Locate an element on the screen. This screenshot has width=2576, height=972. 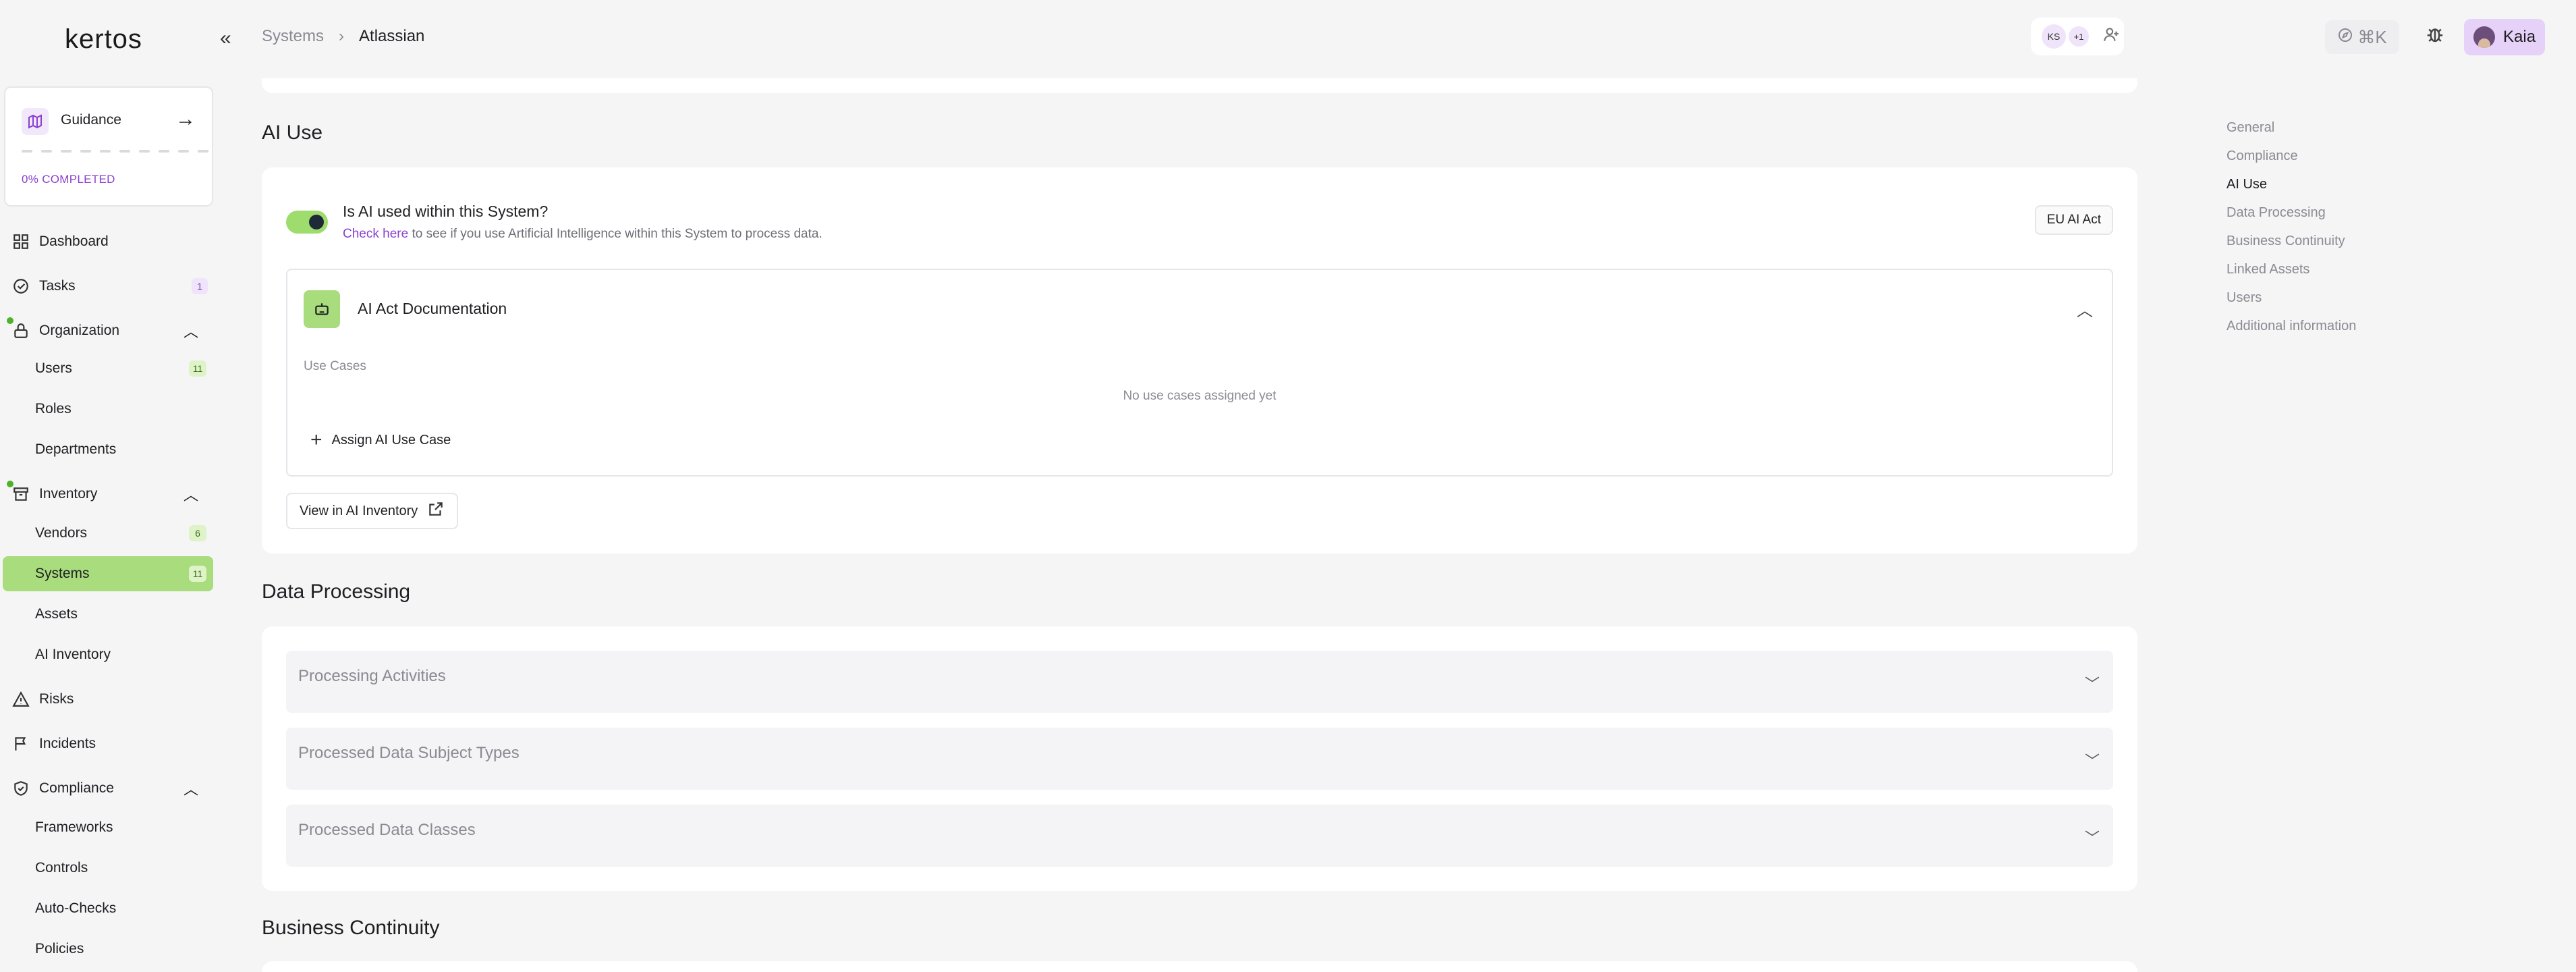
chevron-right-icon: › is located at coordinates (342, 36).